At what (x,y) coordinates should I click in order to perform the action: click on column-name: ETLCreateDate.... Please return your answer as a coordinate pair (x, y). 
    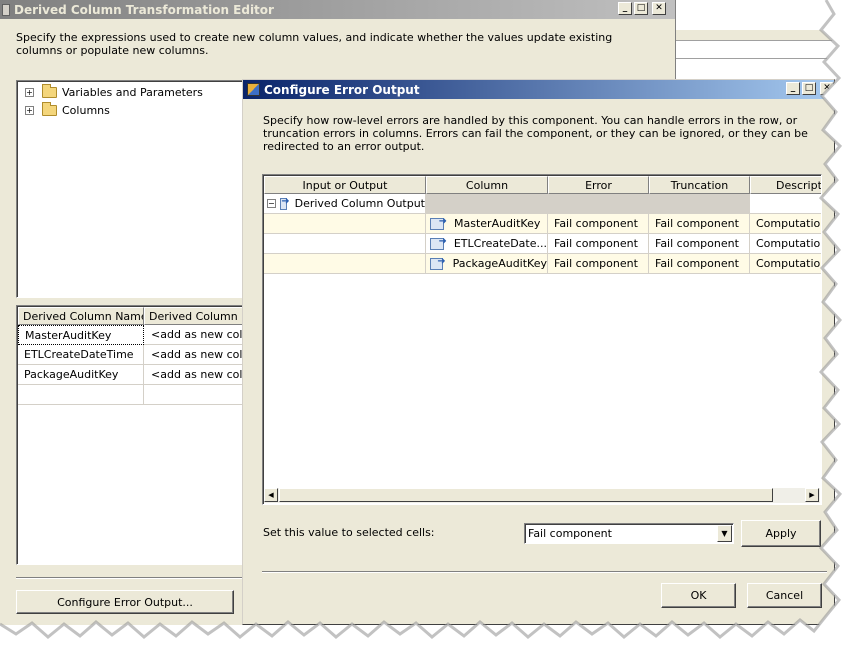
    Looking at the image, I should click on (500, 243).